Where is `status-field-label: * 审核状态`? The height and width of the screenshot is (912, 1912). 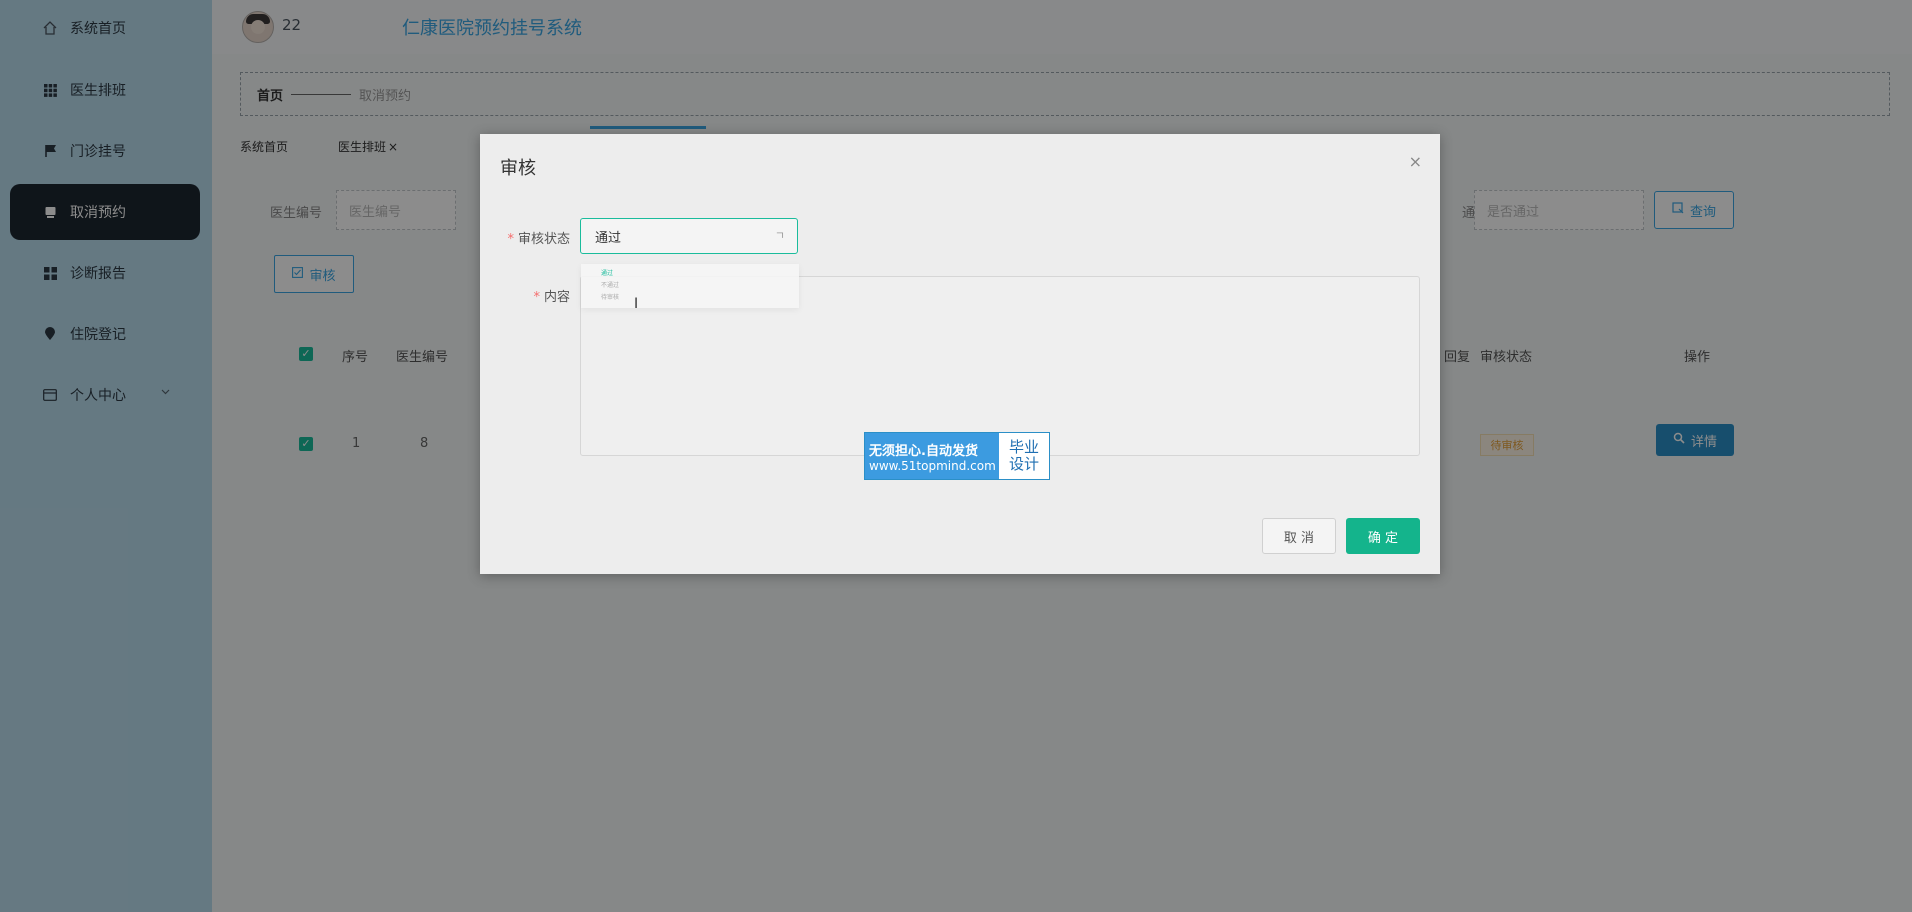 status-field-label: * 审核状态 is located at coordinates (538, 239).